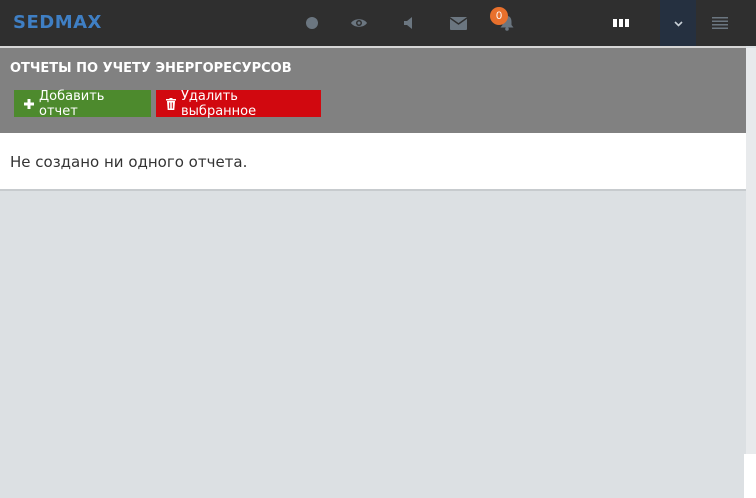 The width and height of the screenshot is (756, 498). I want to click on add-report-button: Добавить отчет, so click(82, 103).